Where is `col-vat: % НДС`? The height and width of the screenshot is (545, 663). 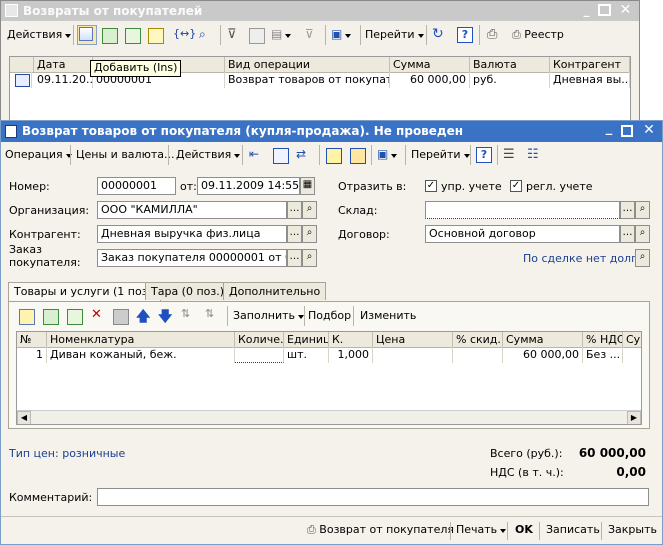
col-vat: % НДС is located at coordinates (603, 339).